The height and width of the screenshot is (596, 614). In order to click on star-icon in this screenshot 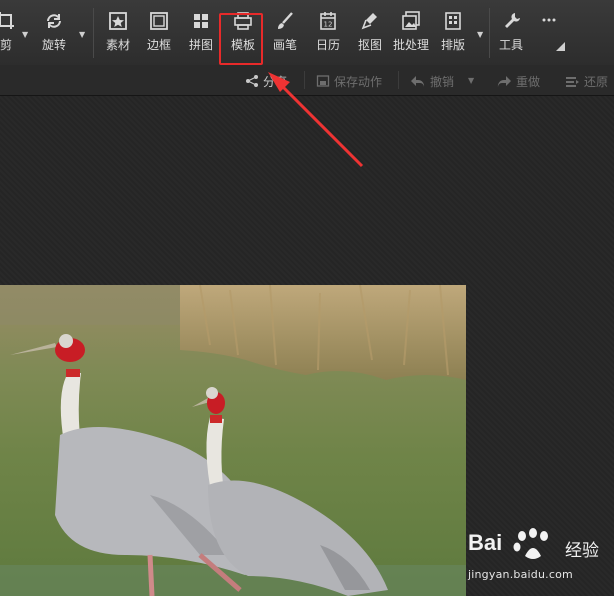, I will do `click(118, 21)`.